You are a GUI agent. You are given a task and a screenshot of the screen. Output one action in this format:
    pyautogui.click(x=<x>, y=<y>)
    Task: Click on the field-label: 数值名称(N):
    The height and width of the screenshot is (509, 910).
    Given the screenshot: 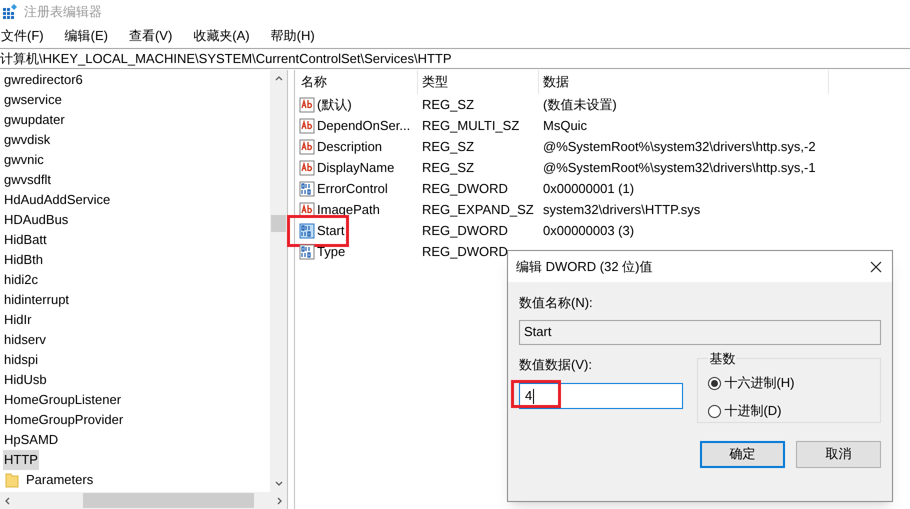 What is the action you would take?
    pyautogui.click(x=556, y=303)
    